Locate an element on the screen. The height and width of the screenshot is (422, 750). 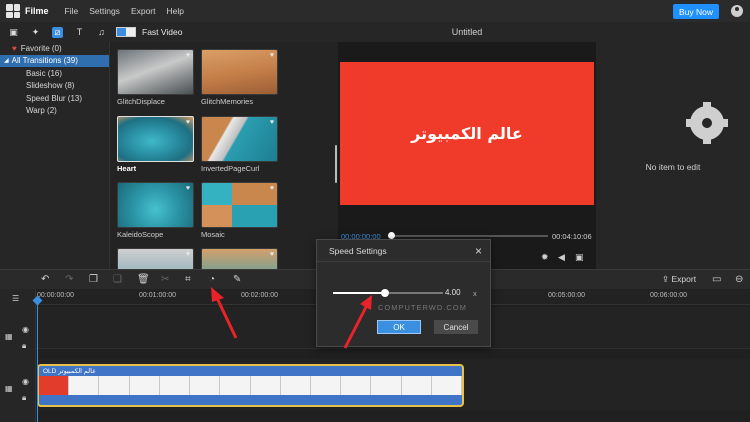
transition-label: InvertedPageCurl is located at coordinates (230, 168).